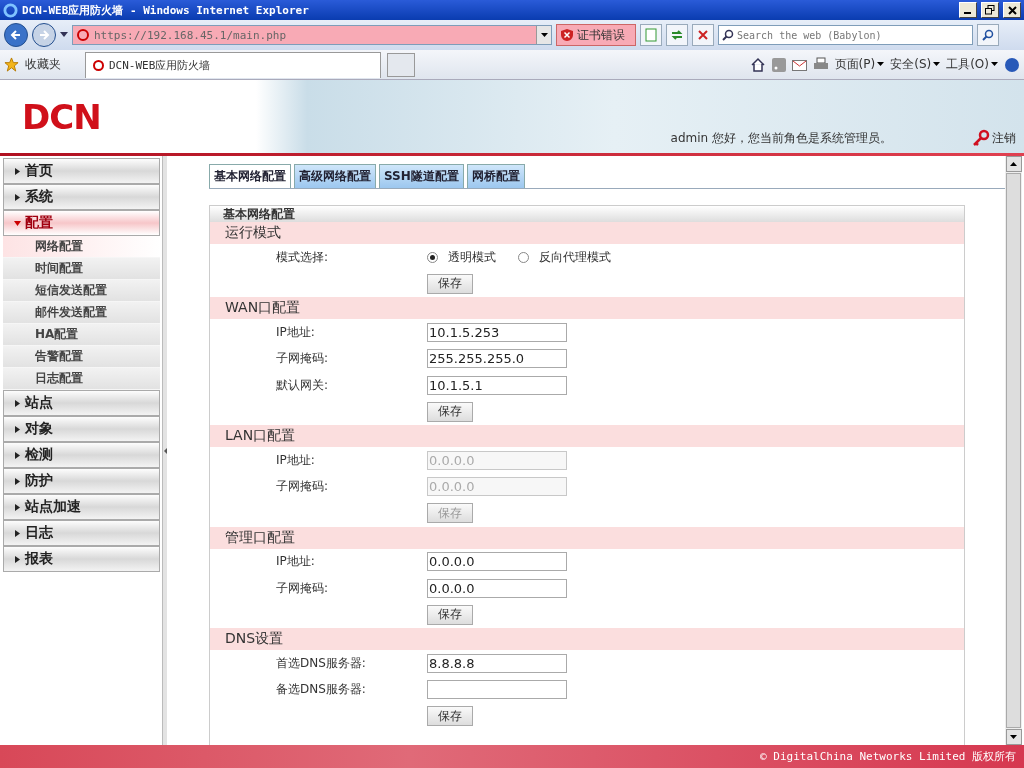 This screenshot has height=768, width=1024. Describe the element at coordinates (81, 335) in the screenshot. I see `sidebar-subitem: HA配置` at that location.